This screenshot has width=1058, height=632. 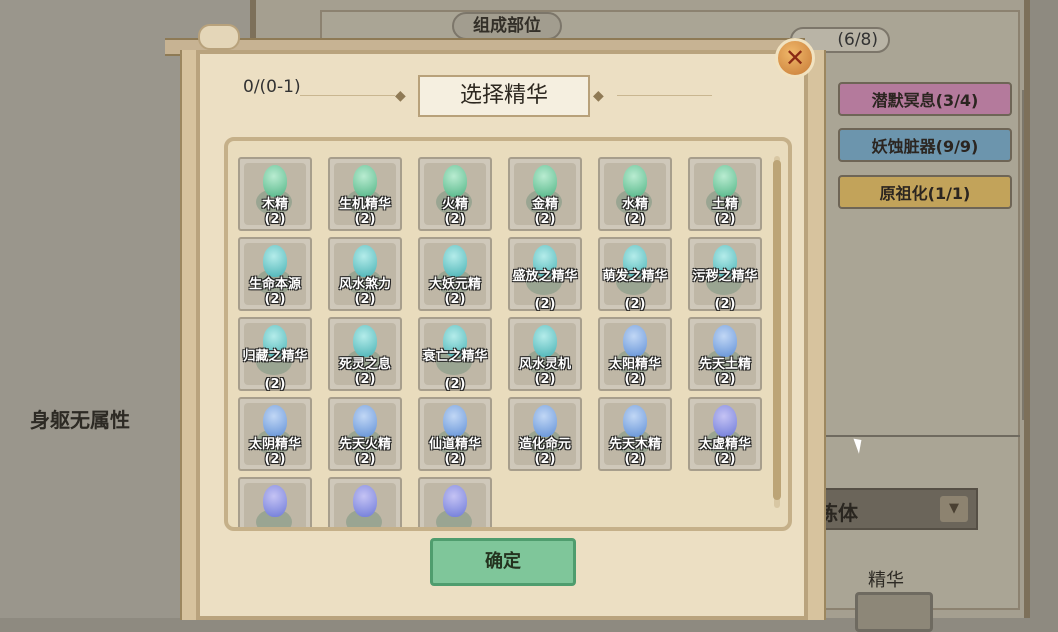 I want to click on essence-item: 风水灵机 (2), so click(x=545, y=354).